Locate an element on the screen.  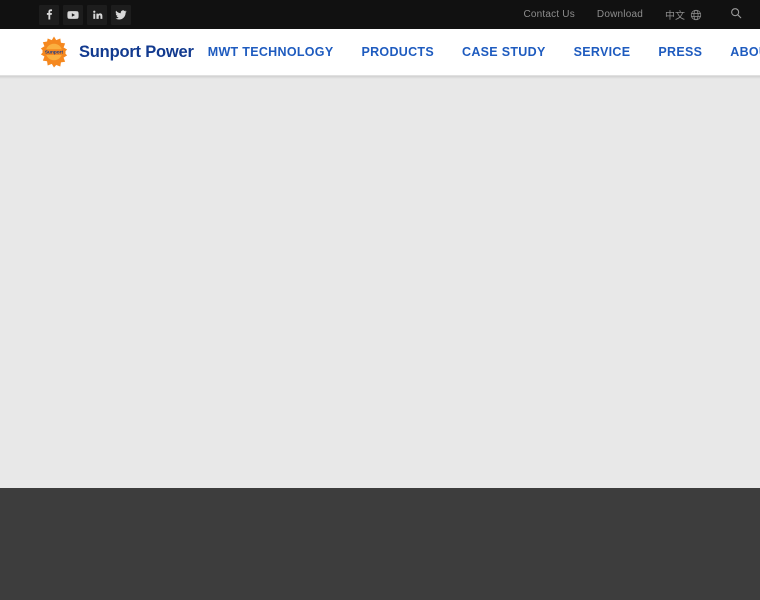
social-links is located at coordinates (85, 14).